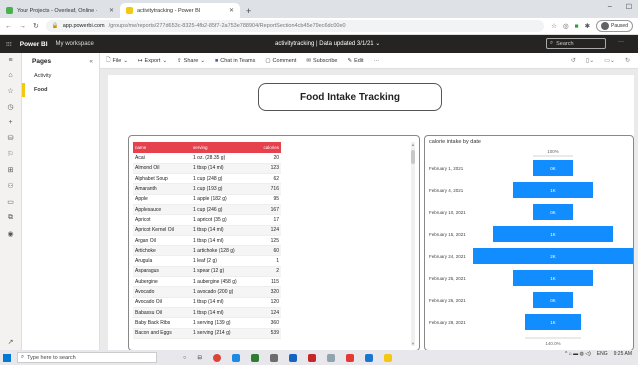 Image resolution: width=638 pixels, height=365 pixels. Describe the element at coordinates (207, 241) in the screenshot. I see `table-row: Argan Oil 1 tbsp (14 ml) 125` at that location.